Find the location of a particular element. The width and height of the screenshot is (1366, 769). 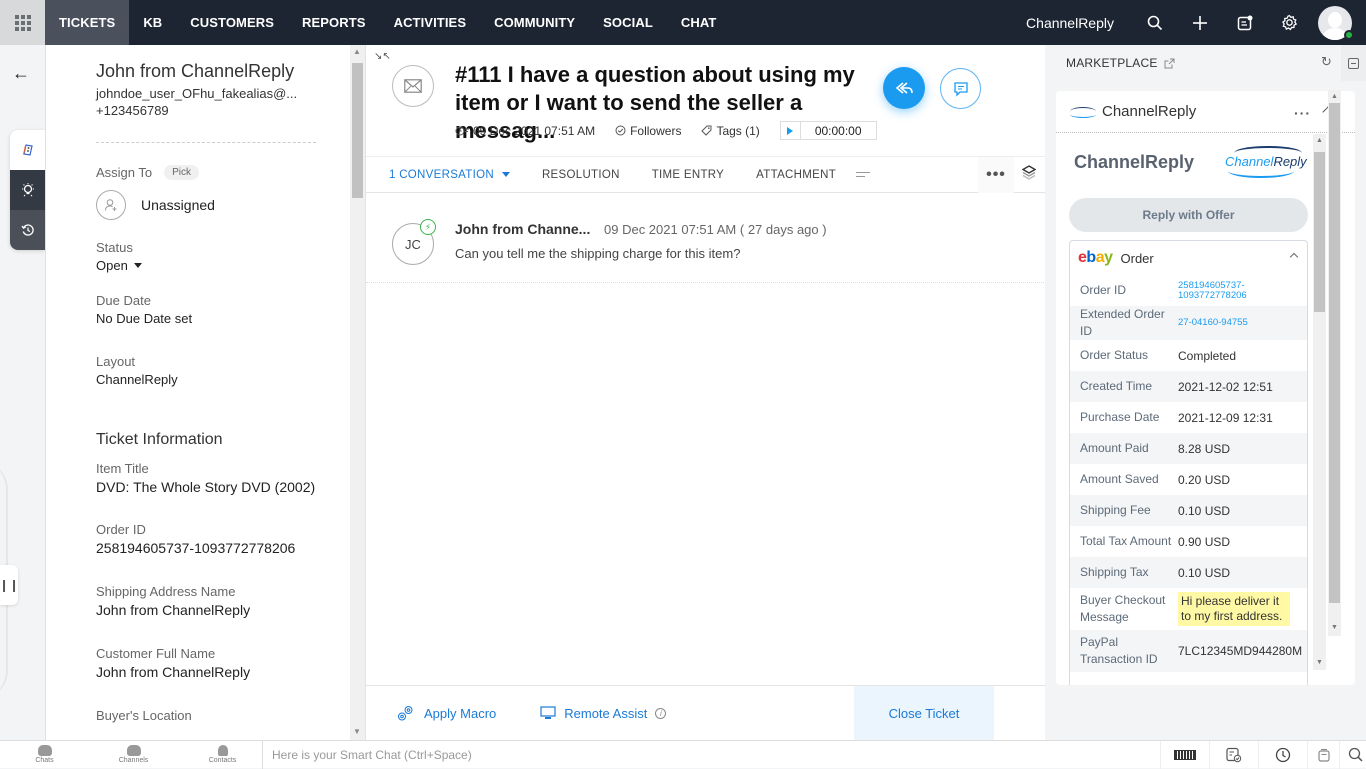

customer-full-name-value: John from ChannelReply is located at coordinates (223, 672).